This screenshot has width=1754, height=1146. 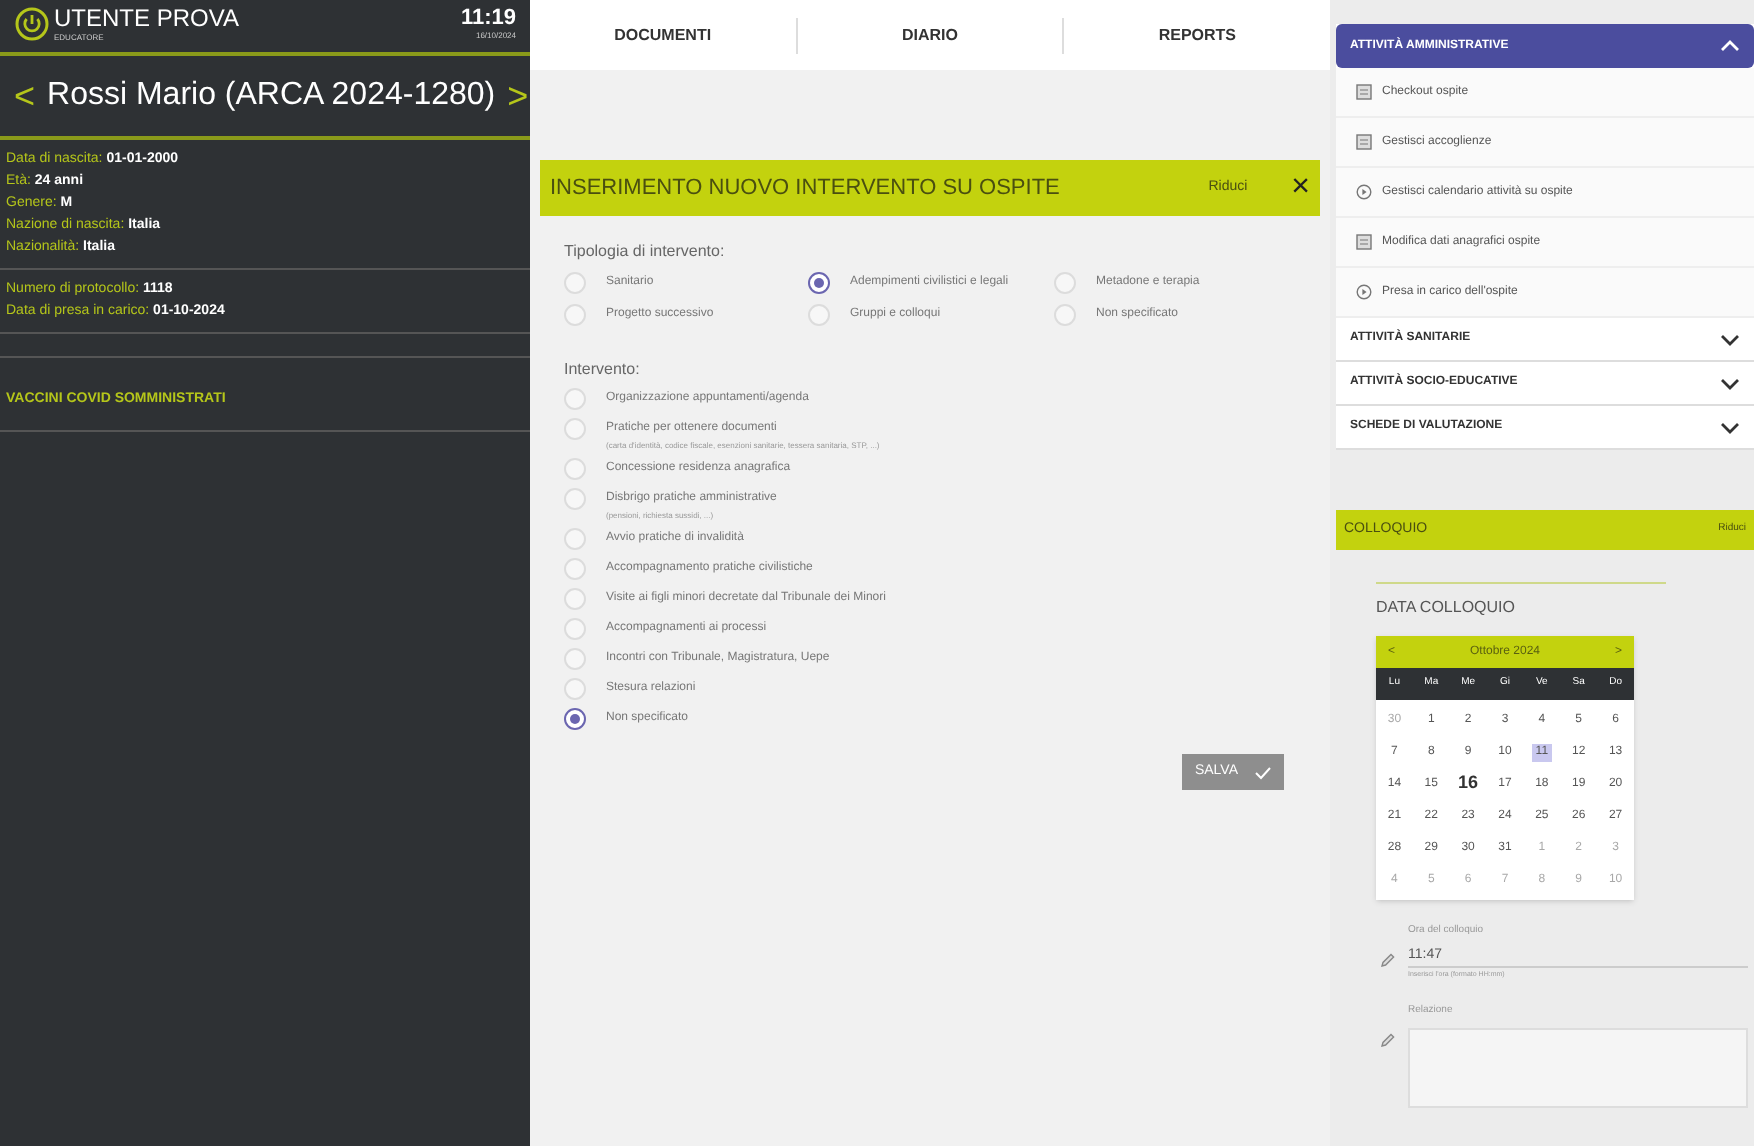 I want to click on report-text-area, so click(x=1578, y=1067).